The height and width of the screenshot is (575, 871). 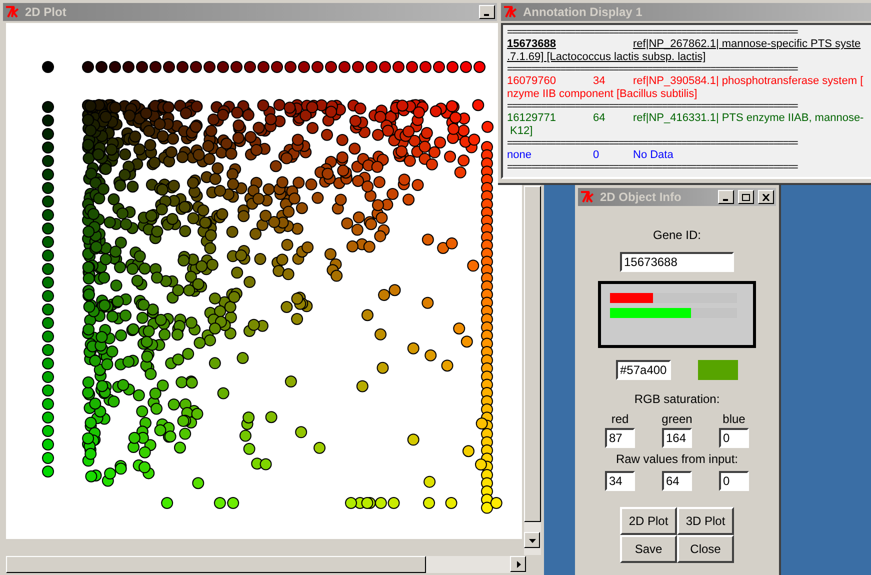 What do you see at coordinates (607, 57) in the screenshot?
I see `annotation-continuation: .7.1.69] [Lactococcus lactis subsp. lactis]` at bounding box center [607, 57].